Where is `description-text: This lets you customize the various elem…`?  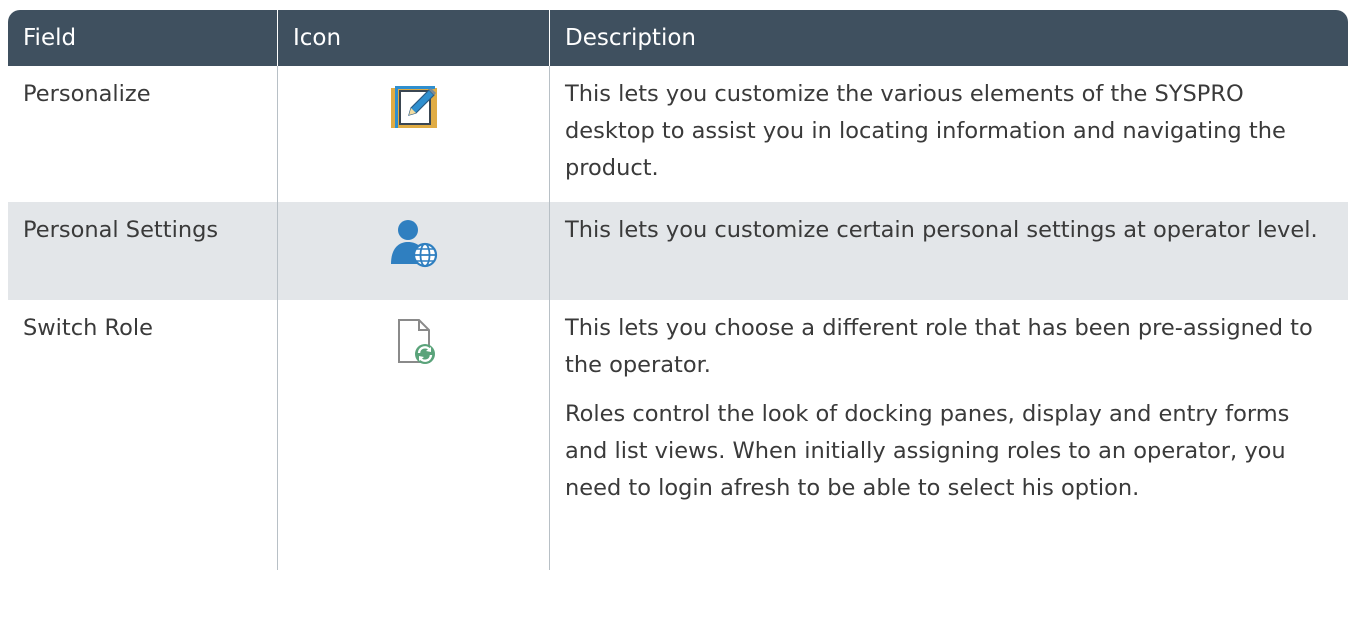 description-text: This lets you customize the various elem… is located at coordinates (925, 131).